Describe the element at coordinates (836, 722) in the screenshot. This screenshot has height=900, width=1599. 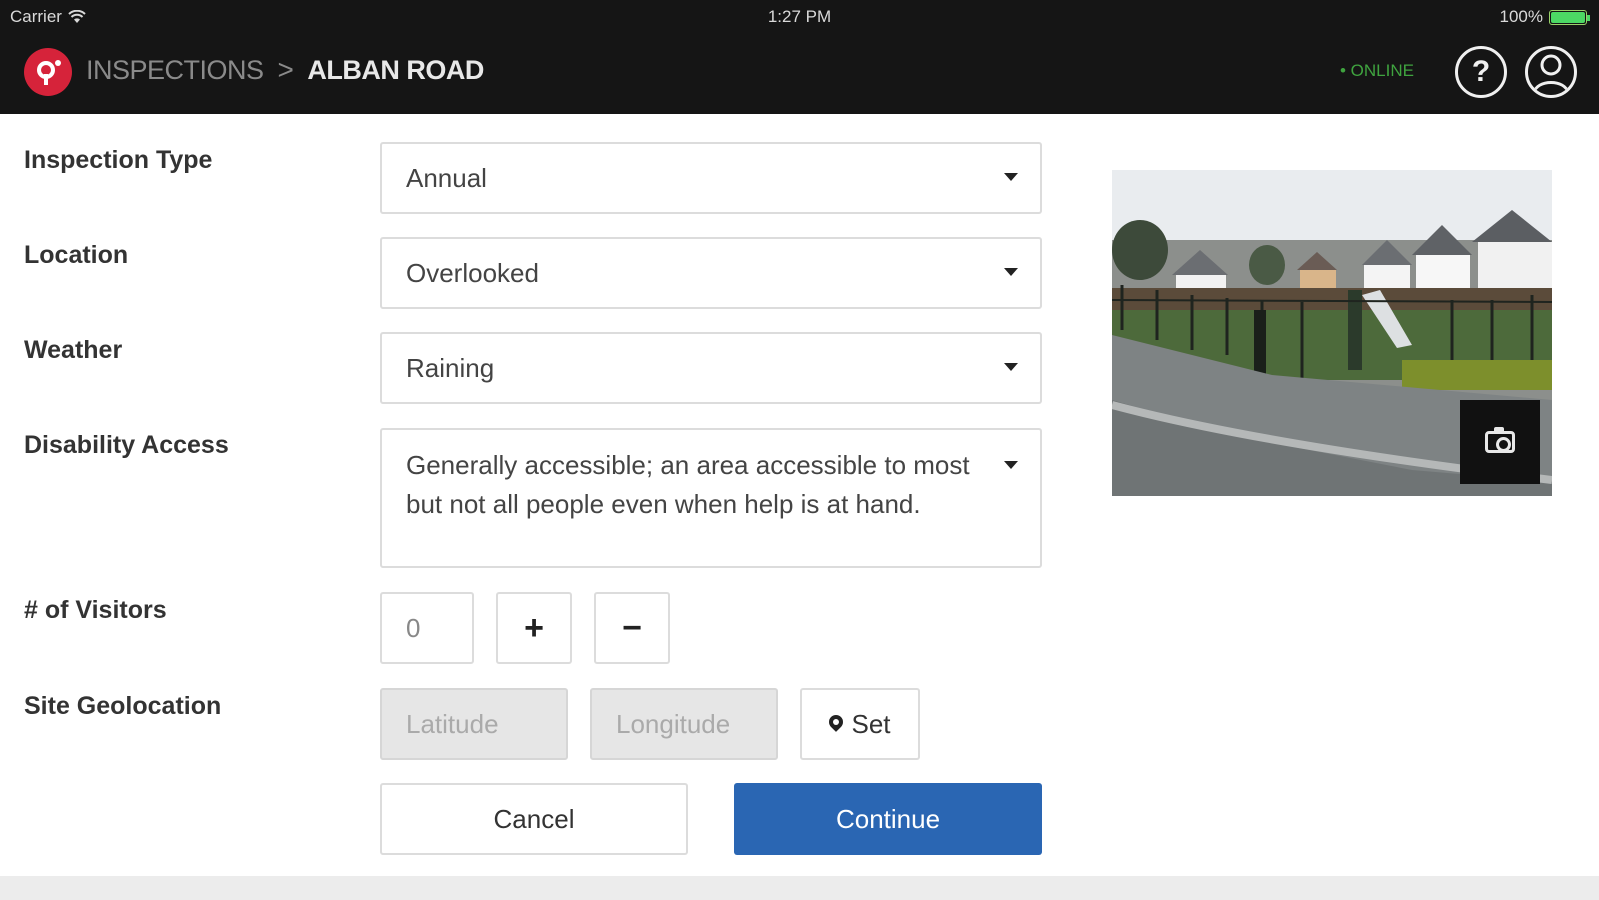
I see `map-pin-icon` at that location.